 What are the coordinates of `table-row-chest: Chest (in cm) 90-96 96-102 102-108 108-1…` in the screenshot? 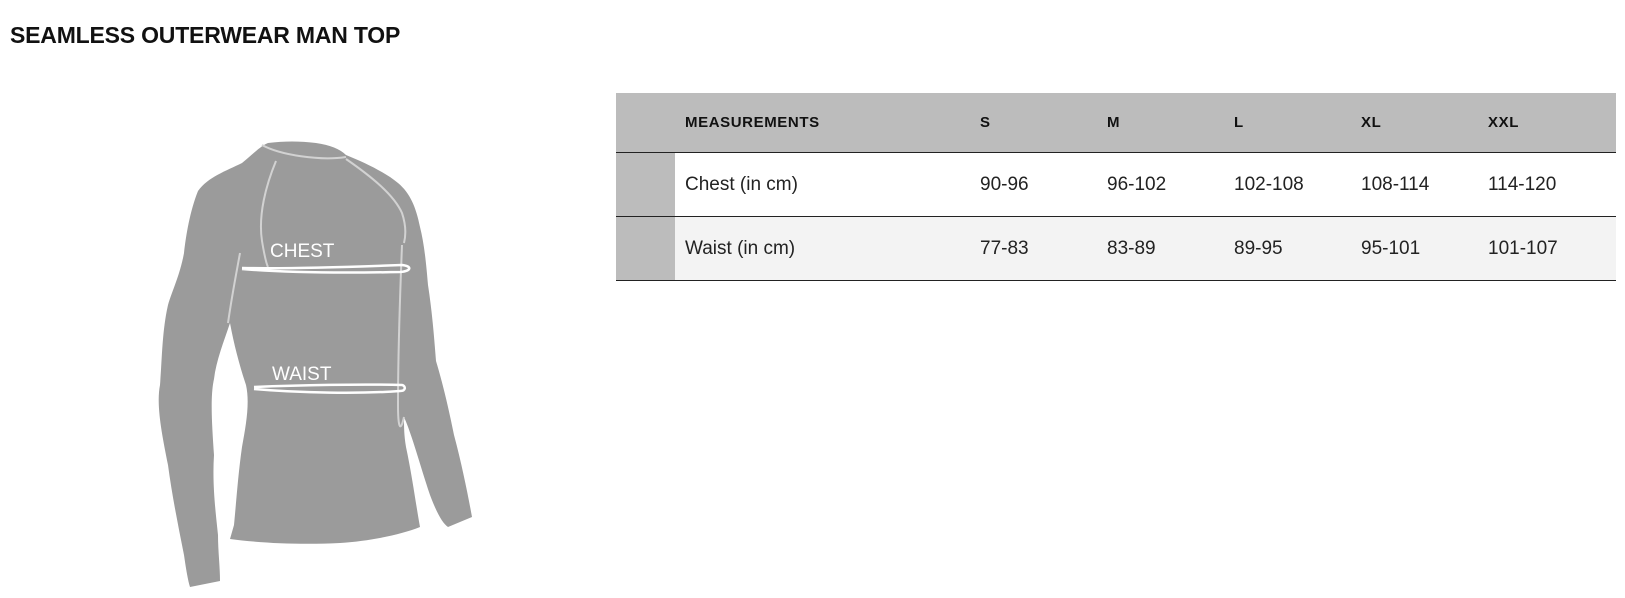 It's located at (1116, 184).